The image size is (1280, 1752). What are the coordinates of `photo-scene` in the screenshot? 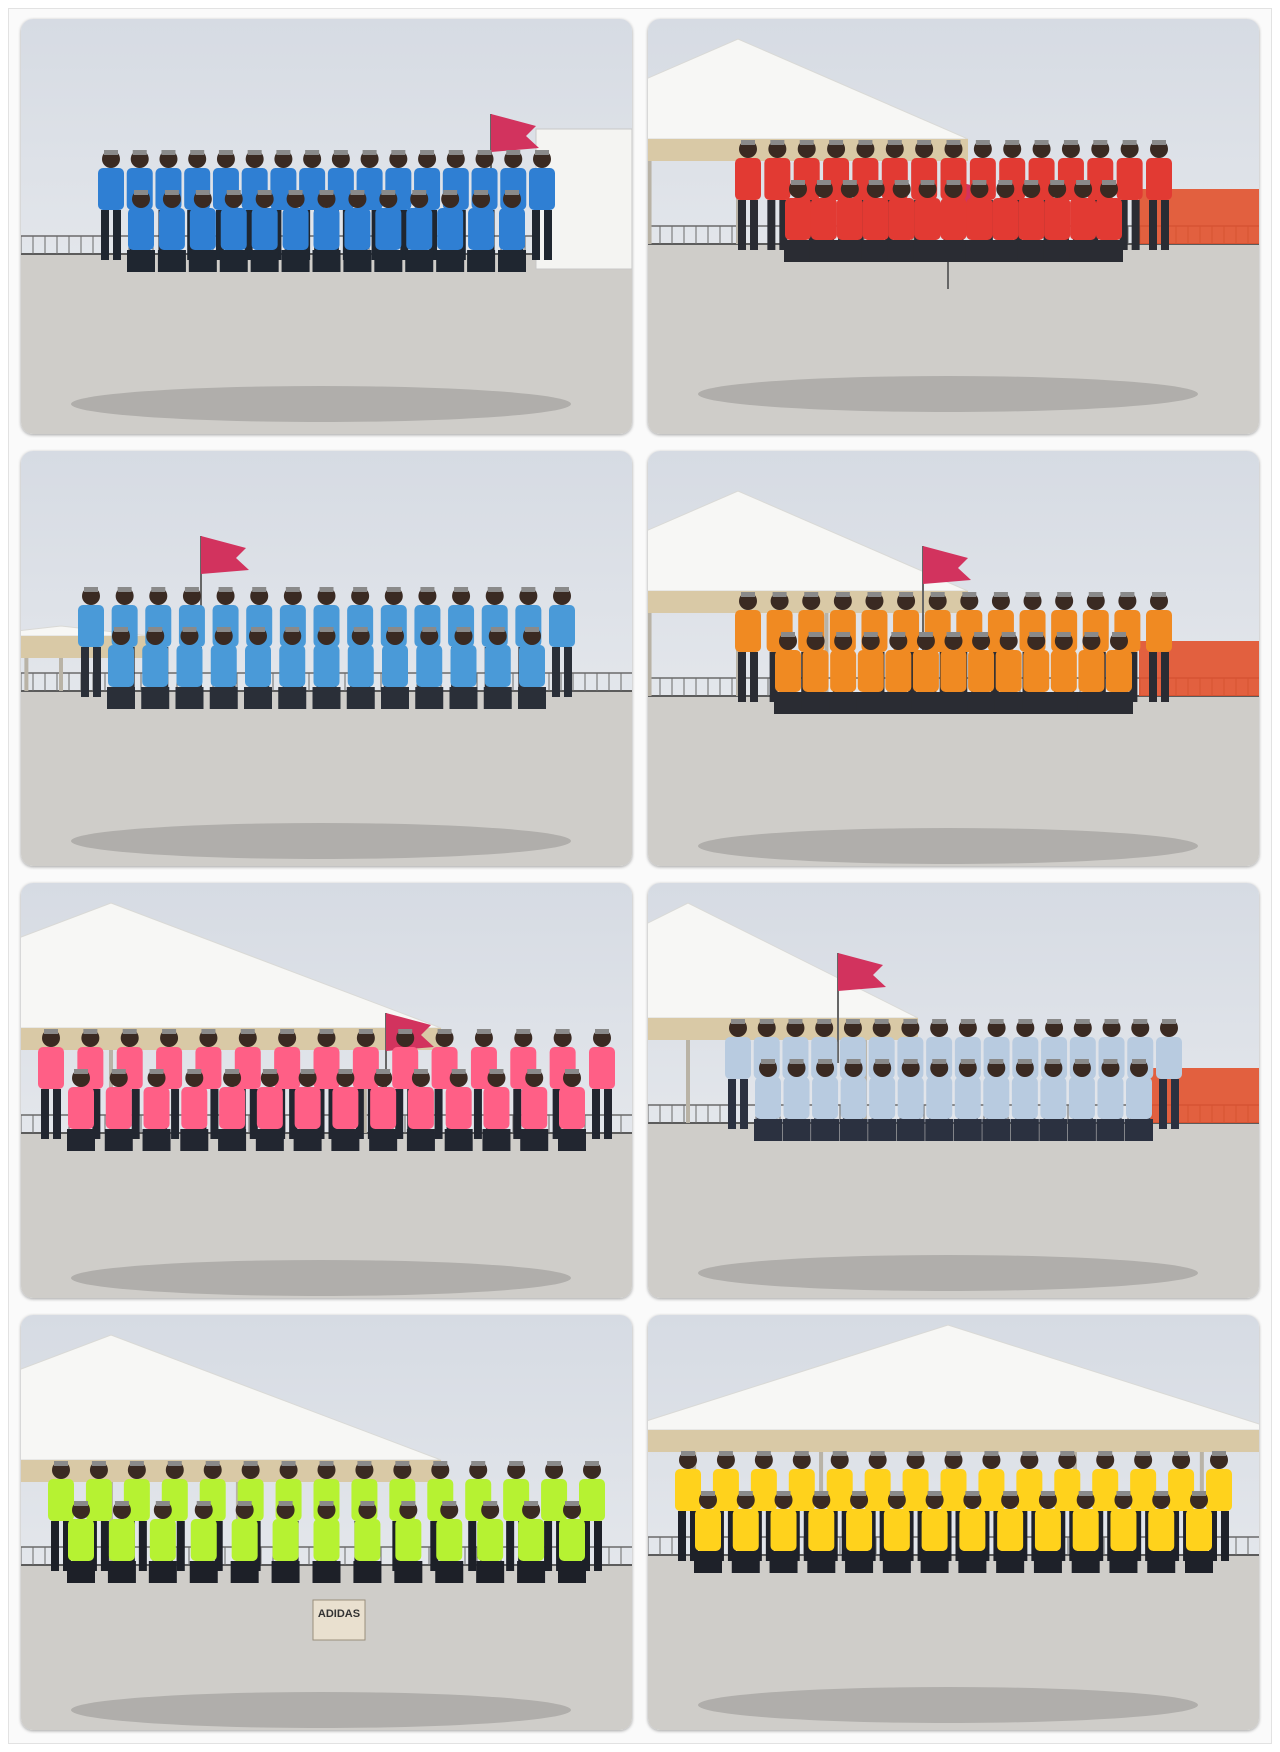 It's located at (953, 226).